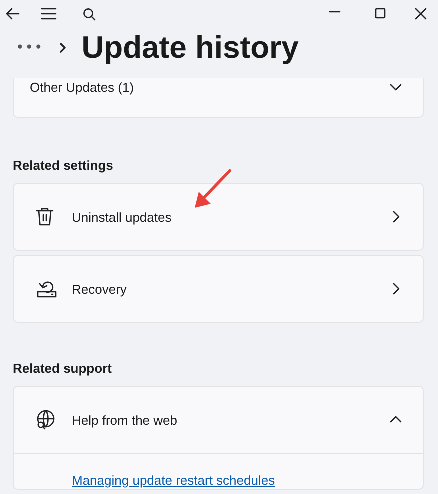 The height and width of the screenshot is (494, 438). What do you see at coordinates (63, 165) in the screenshot?
I see `section-heading: Related settings` at bounding box center [63, 165].